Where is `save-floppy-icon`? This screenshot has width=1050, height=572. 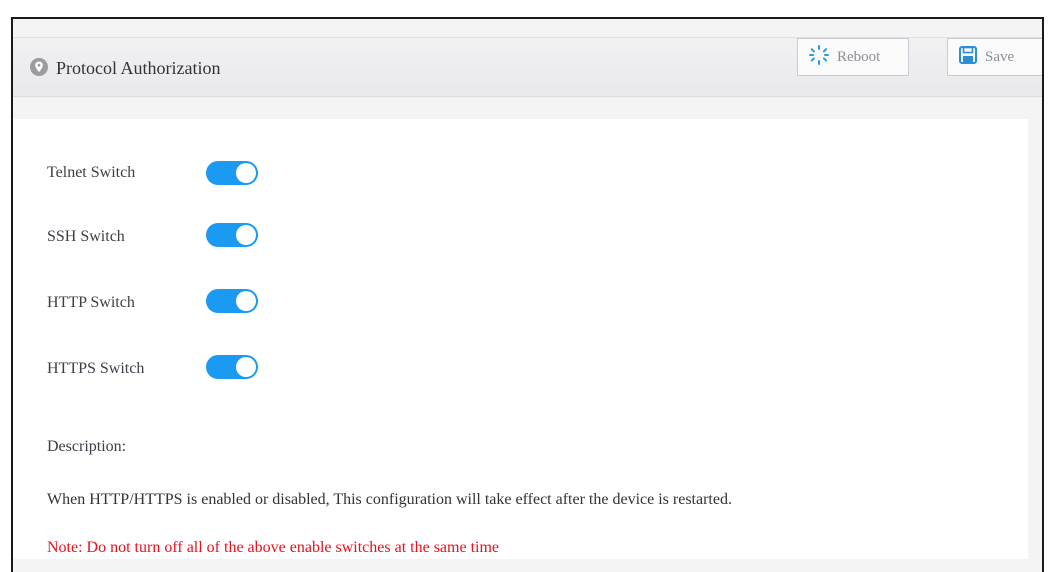 save-floppy-icon is located at coordinates (971, 57).